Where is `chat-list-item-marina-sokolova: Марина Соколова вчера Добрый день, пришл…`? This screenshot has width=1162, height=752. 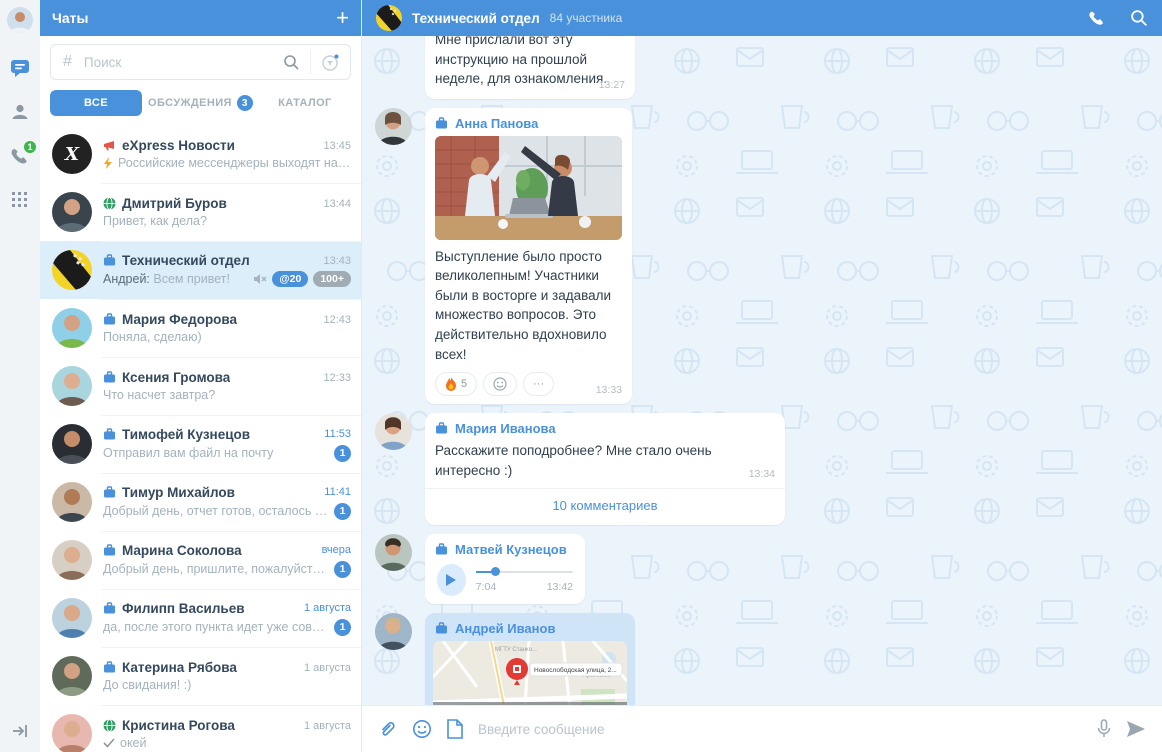
chat-list-item-marina-sokolova: Марина Соколова вчера Добрый день, пришл… is located at coordinates (200, 560).